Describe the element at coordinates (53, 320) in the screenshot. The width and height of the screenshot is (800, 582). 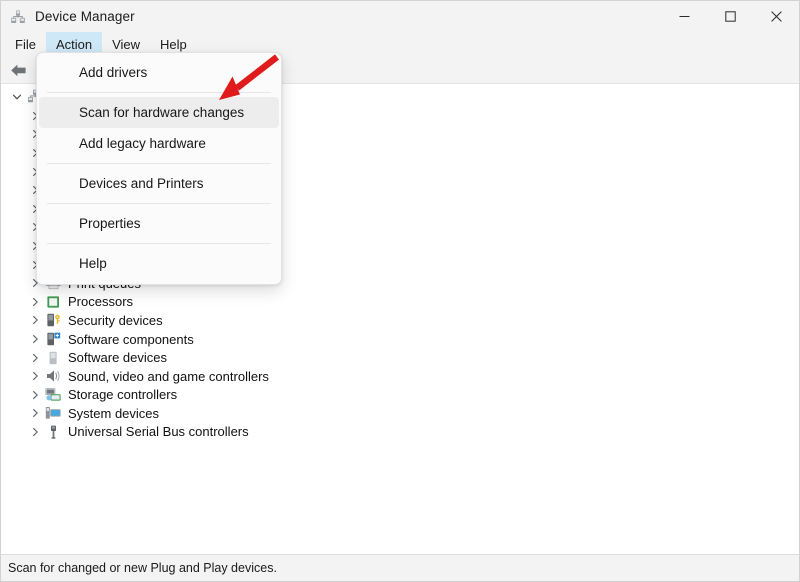
I see `security-device-icon` at that location.